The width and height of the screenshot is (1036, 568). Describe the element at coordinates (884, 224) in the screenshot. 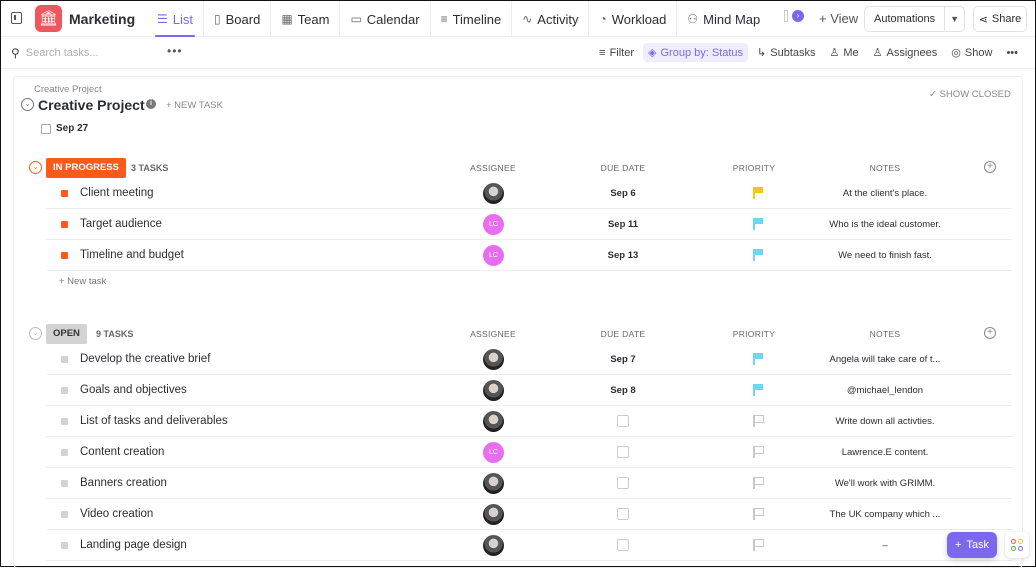

I see `task-notes: Who is the ideal customer.` at that location.